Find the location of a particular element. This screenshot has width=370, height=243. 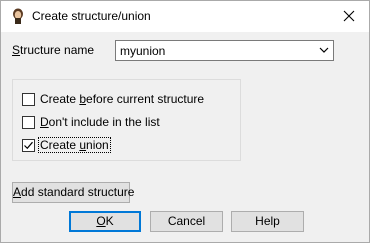

checkmark-icon is located at coordinates (28, 145).